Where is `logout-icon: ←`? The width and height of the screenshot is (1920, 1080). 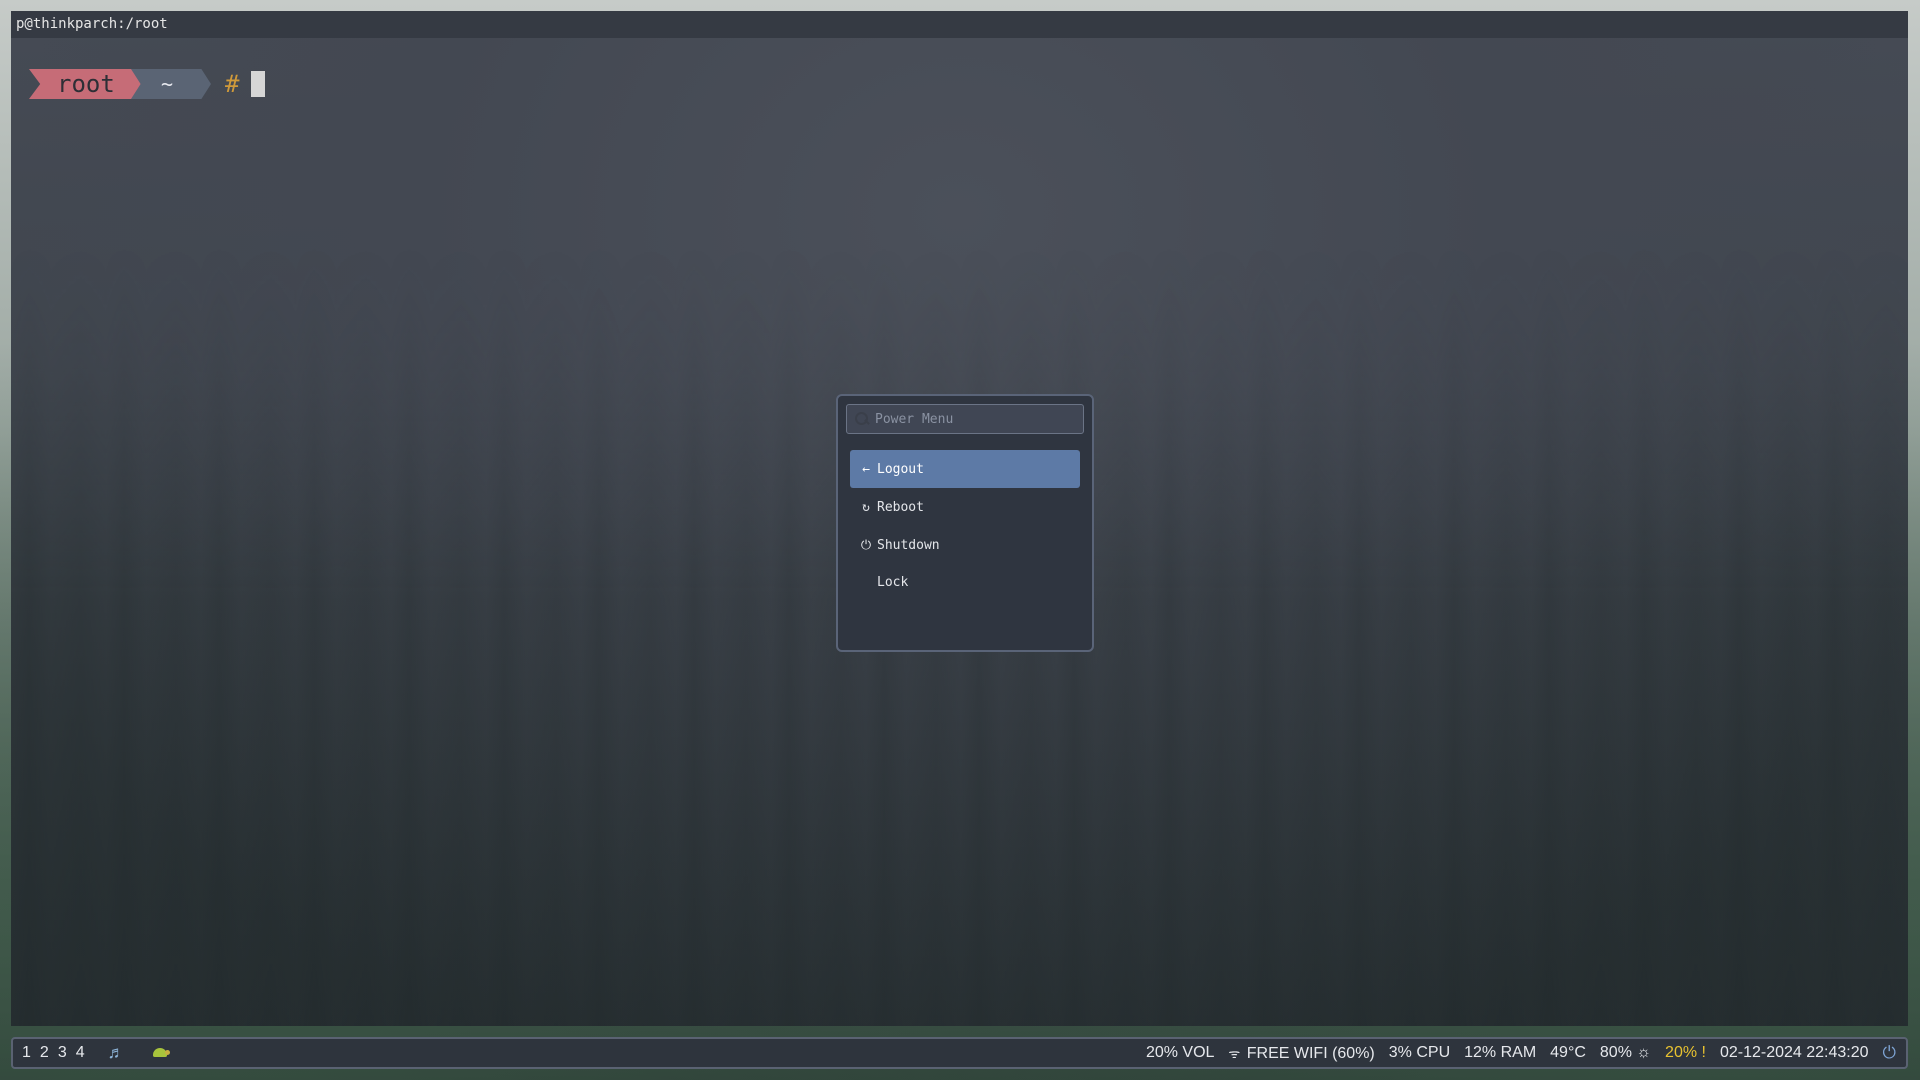 logout-icon: ← is located at coordinates (866, 469).